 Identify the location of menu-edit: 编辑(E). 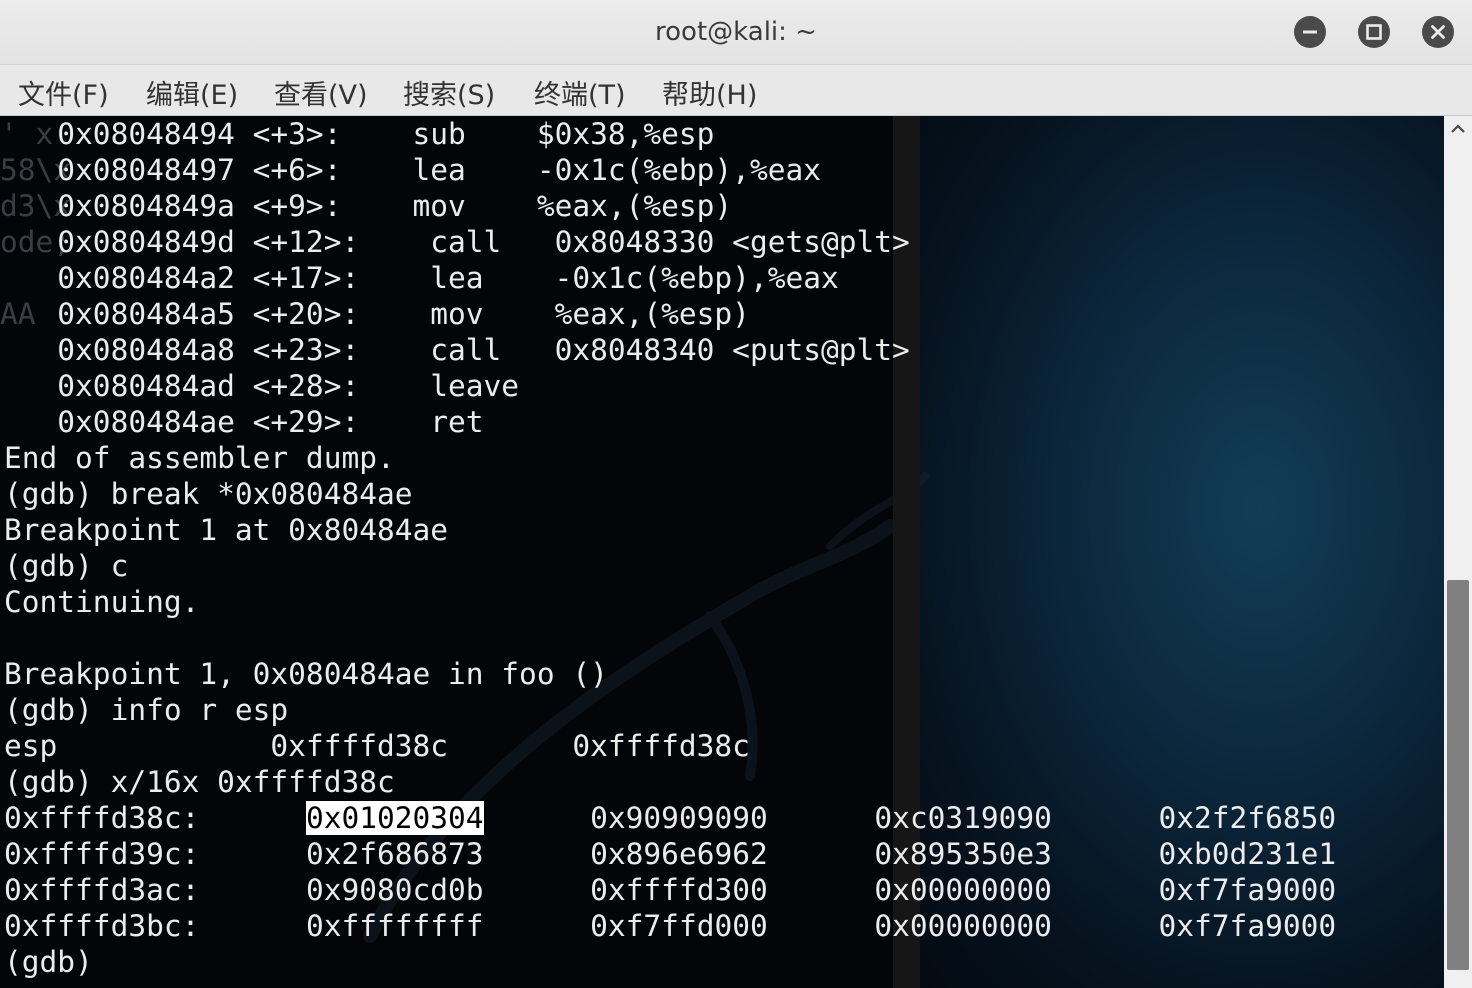
(192, 92).